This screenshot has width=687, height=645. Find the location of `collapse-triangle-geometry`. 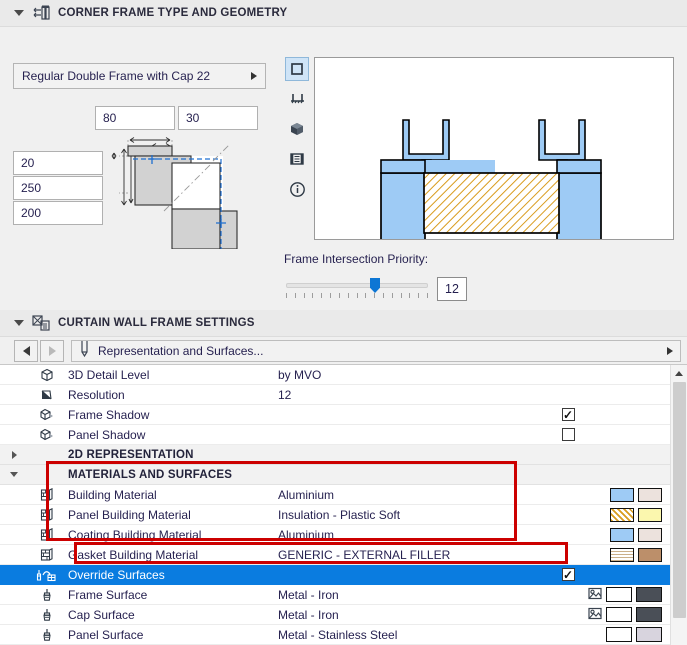

collapse-triangle-geometry is located at coordinates (19, 13).